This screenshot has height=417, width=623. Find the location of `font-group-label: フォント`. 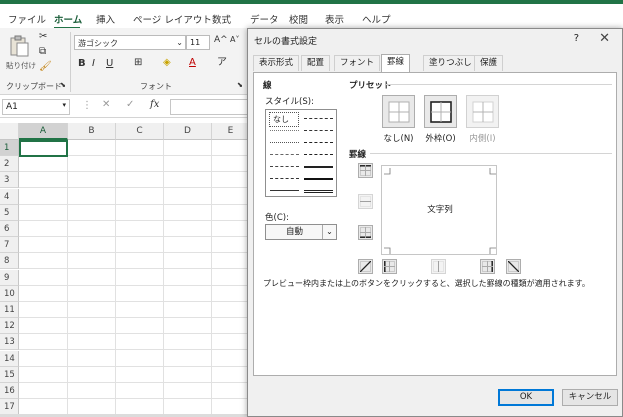

font-group-label: フォント is located at coordinates (156, 86).